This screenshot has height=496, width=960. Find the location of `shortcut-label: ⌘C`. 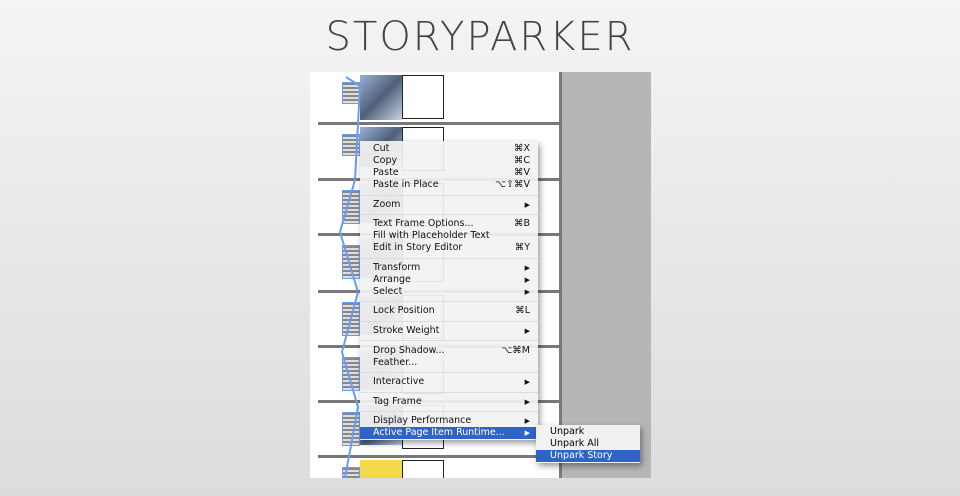

shortcut-label: ⌘C is located at coordinates (521, 160).